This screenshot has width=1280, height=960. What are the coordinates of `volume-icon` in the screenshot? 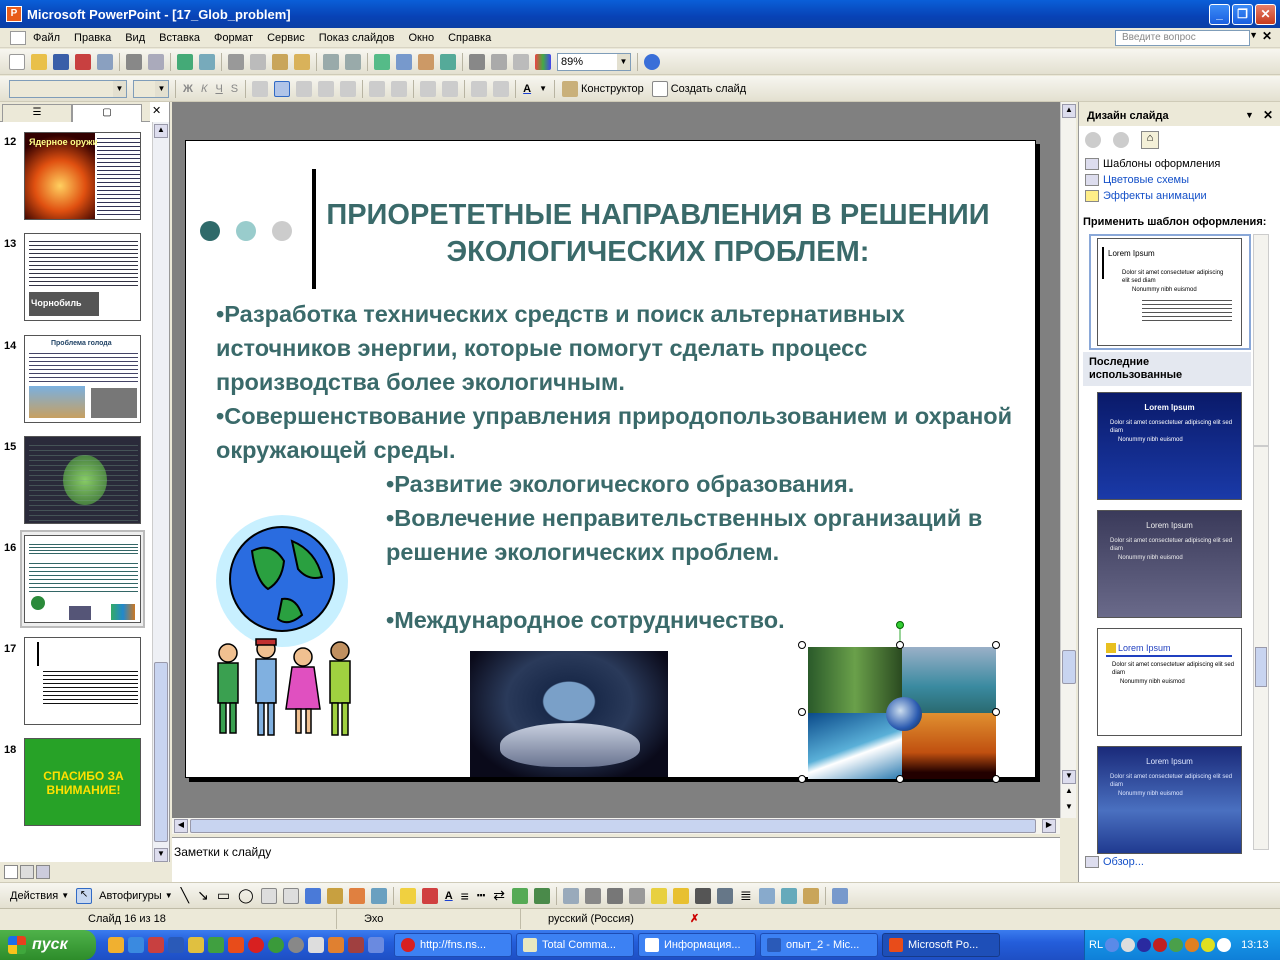 It's located at (1224, 945).